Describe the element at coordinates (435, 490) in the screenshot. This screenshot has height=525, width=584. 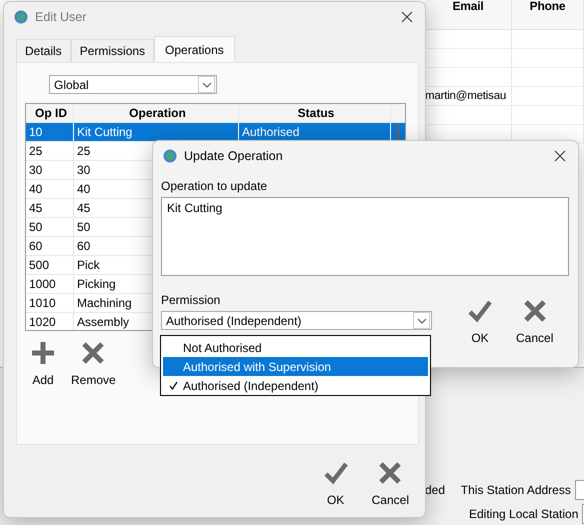
I see `status-text: ded` at that location.